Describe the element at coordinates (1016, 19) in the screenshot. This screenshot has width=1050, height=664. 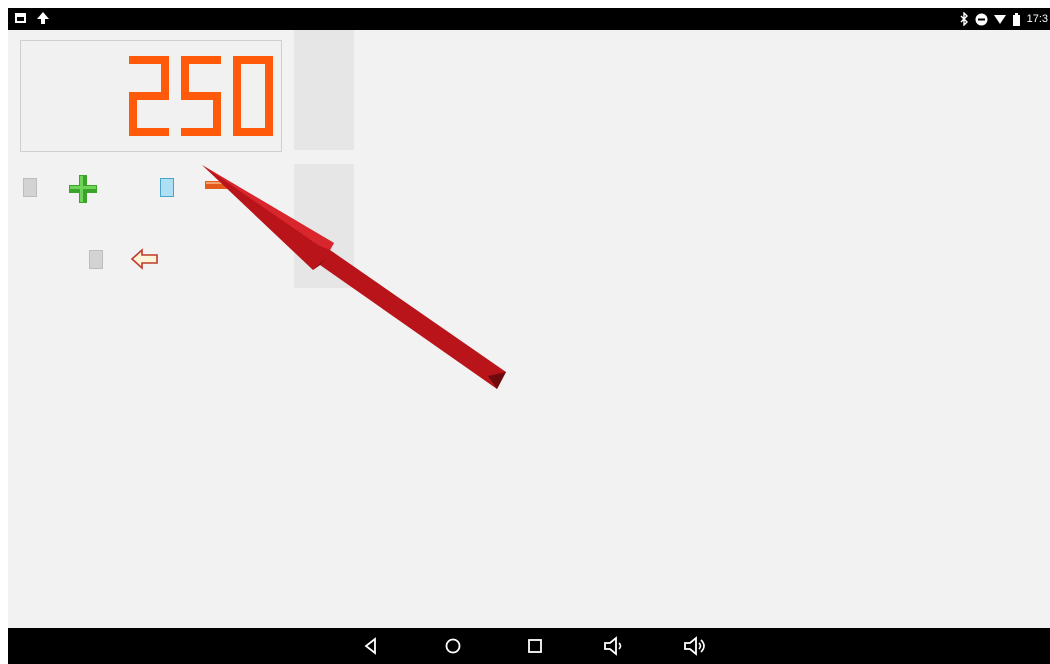
I see `battery-icon` at that location.